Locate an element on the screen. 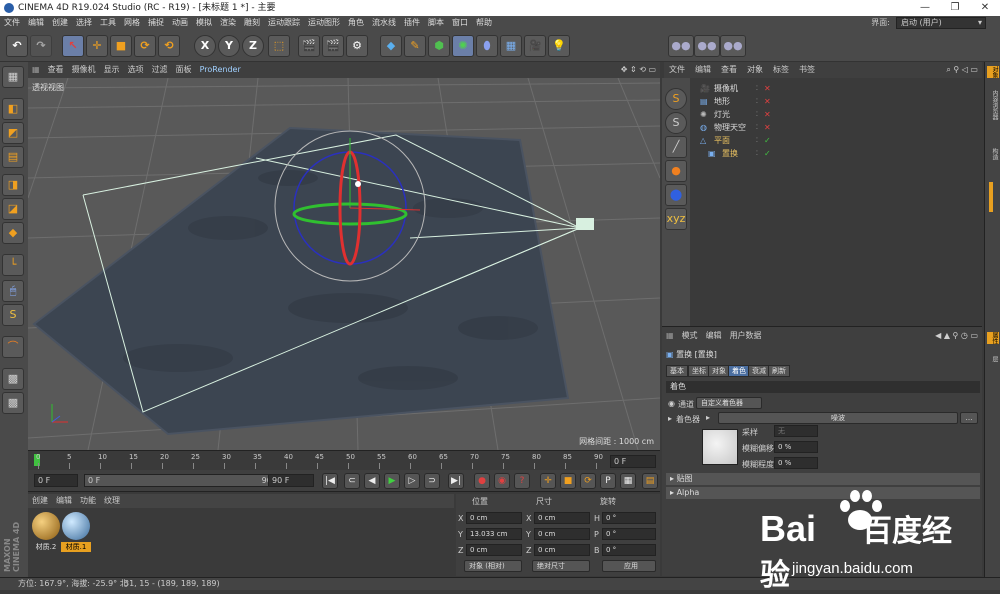 This screenshot has height=594, width=1000. recent-tool-button: ⟲ is located at coordinates (169, 46).